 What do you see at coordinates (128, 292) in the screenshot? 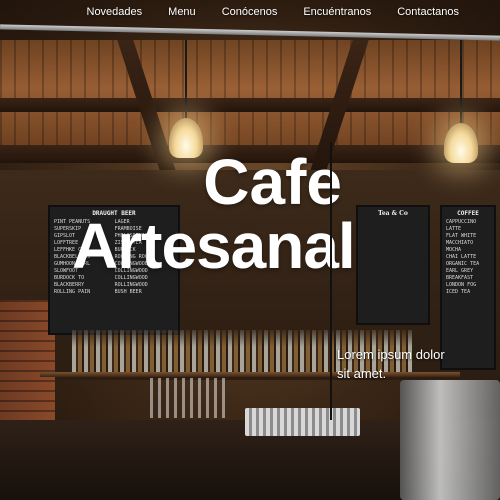
I see `board-line: BUSH BEER` at bounding box center [128, 292].